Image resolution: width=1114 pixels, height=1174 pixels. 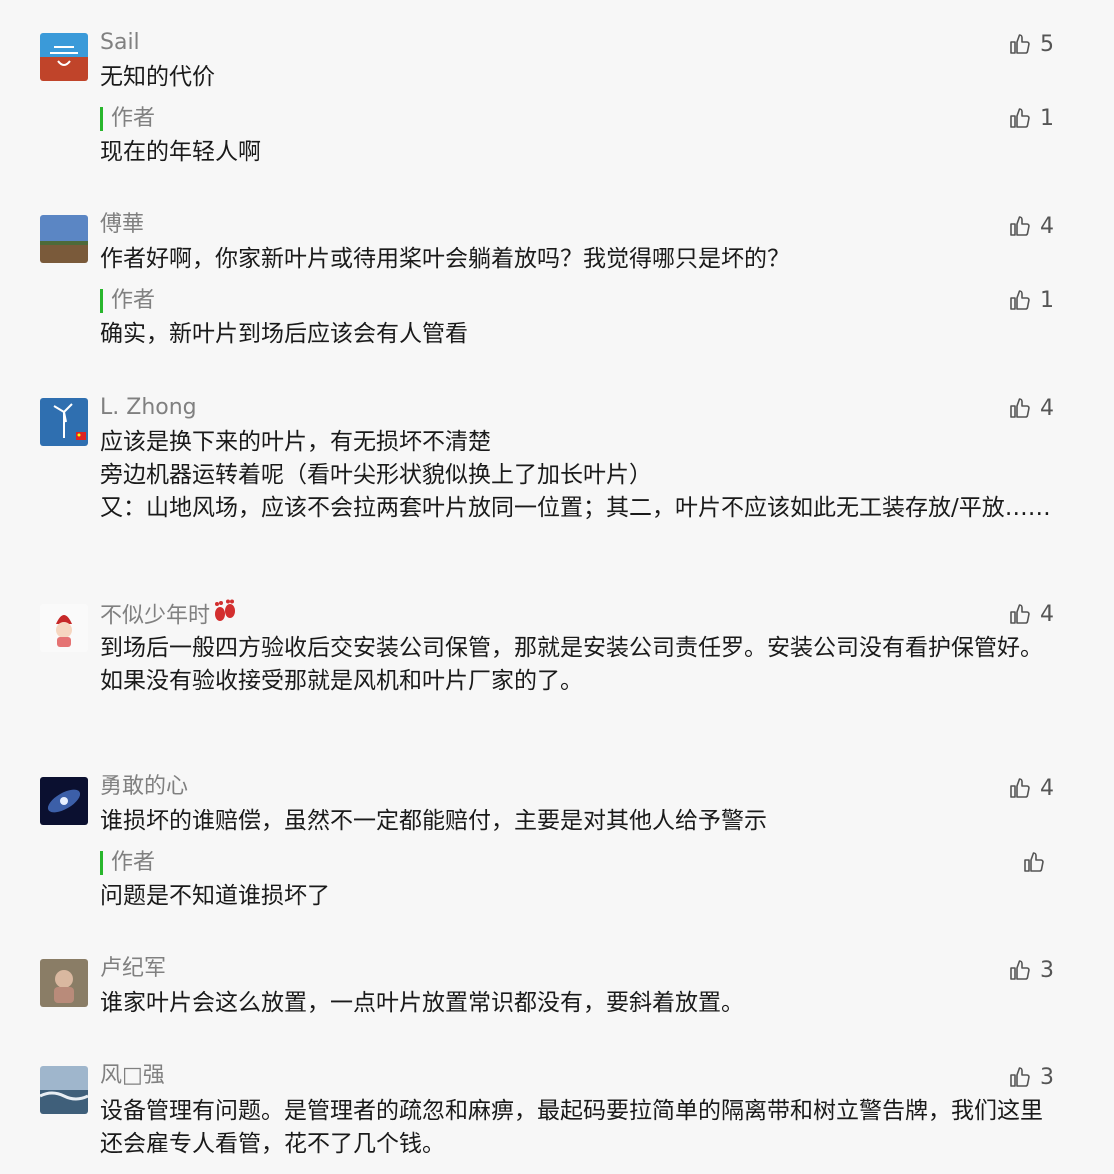 What do you see at coordinates (422, 1003) in the screenshot?
I see `comment-text: 谁家叶片会这么放置，一点叶片放置常识都没有，要斜着放置。` at bounding box center [422, 1003].